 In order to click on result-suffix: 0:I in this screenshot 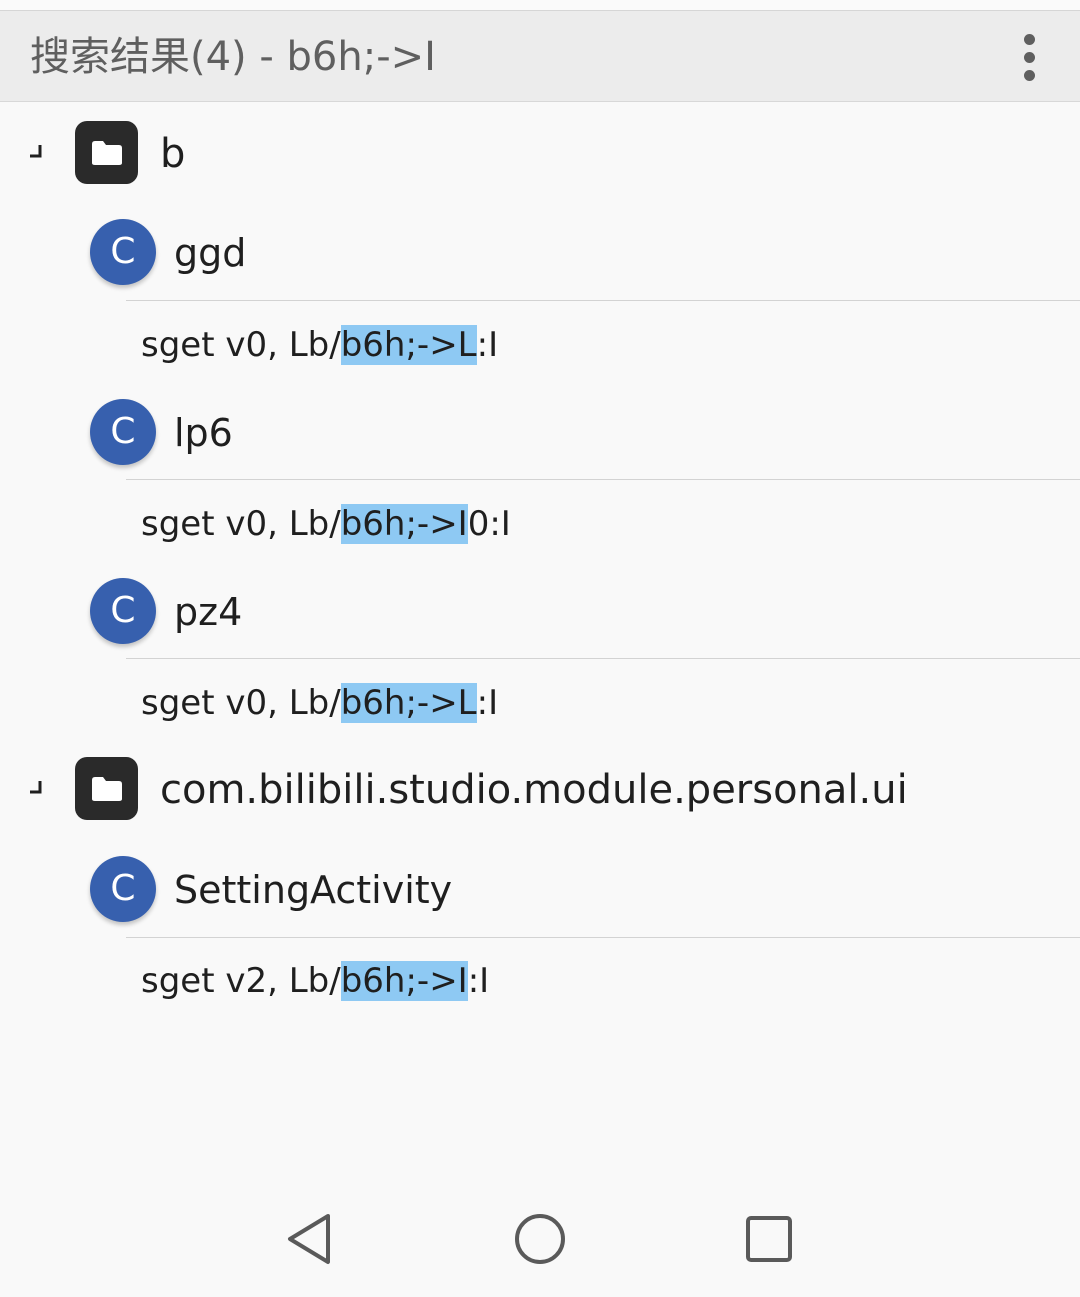, I will do `click(489, 524)`.